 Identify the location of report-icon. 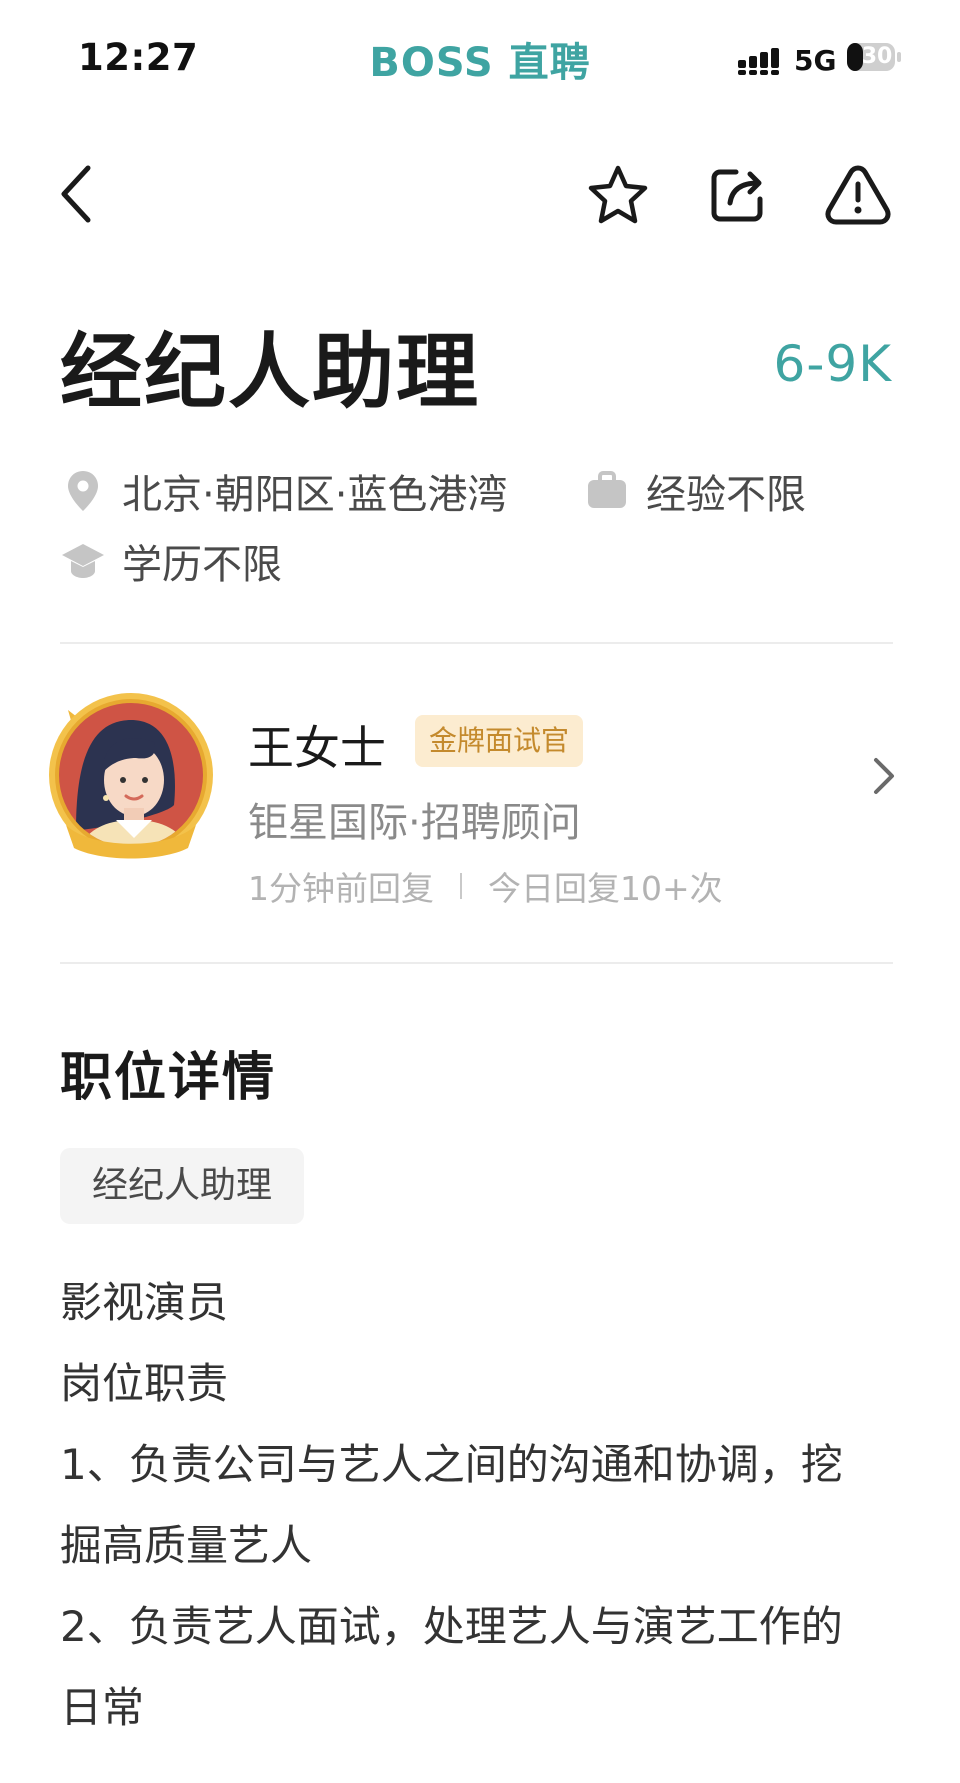
(858, 195).